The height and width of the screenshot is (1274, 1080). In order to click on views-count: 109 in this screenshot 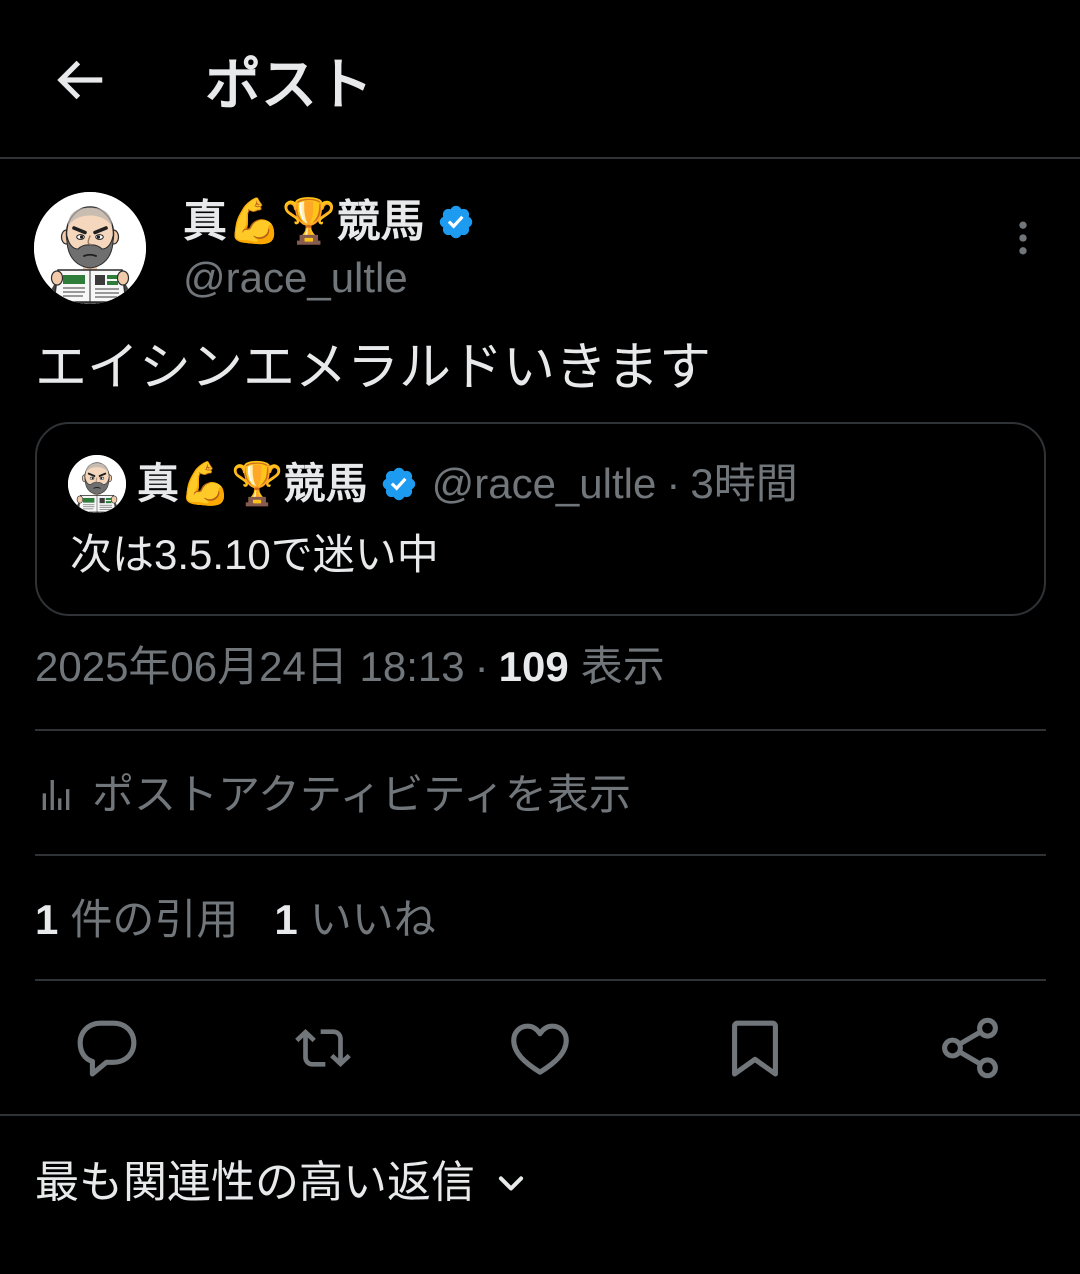, I will do `click(533, 666)`.